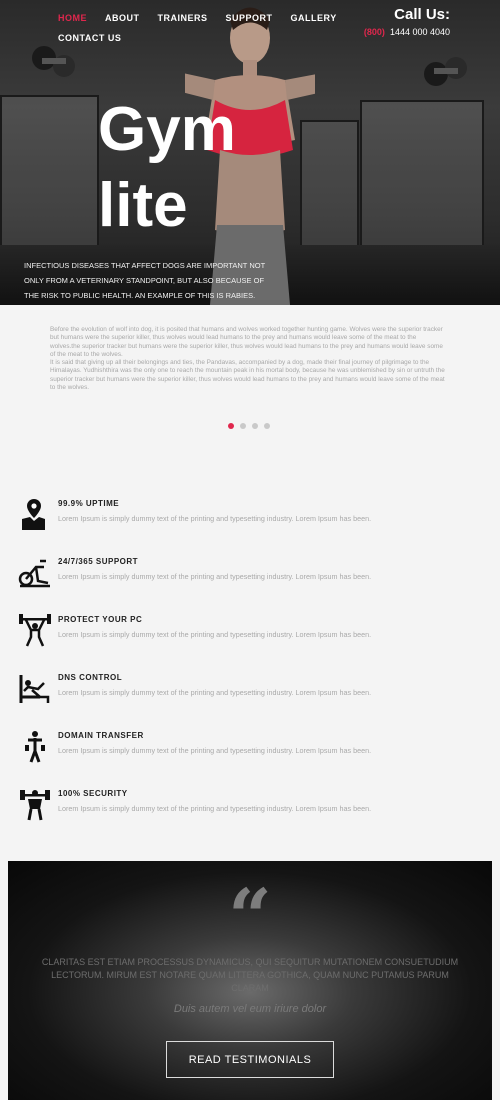 This screenshot has height=1100, width=500. Describe the element at coordinates (183, 18) in the screenshot. I see `nav-trainers: TRAINERS` at that location.